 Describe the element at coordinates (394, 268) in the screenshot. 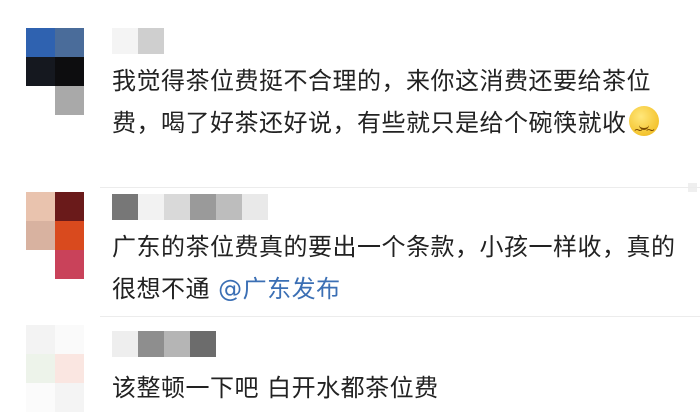

I see `comment-body: 广东的茶位费真的要出一个条款，小孩一样收，真的很想不通` at that location.